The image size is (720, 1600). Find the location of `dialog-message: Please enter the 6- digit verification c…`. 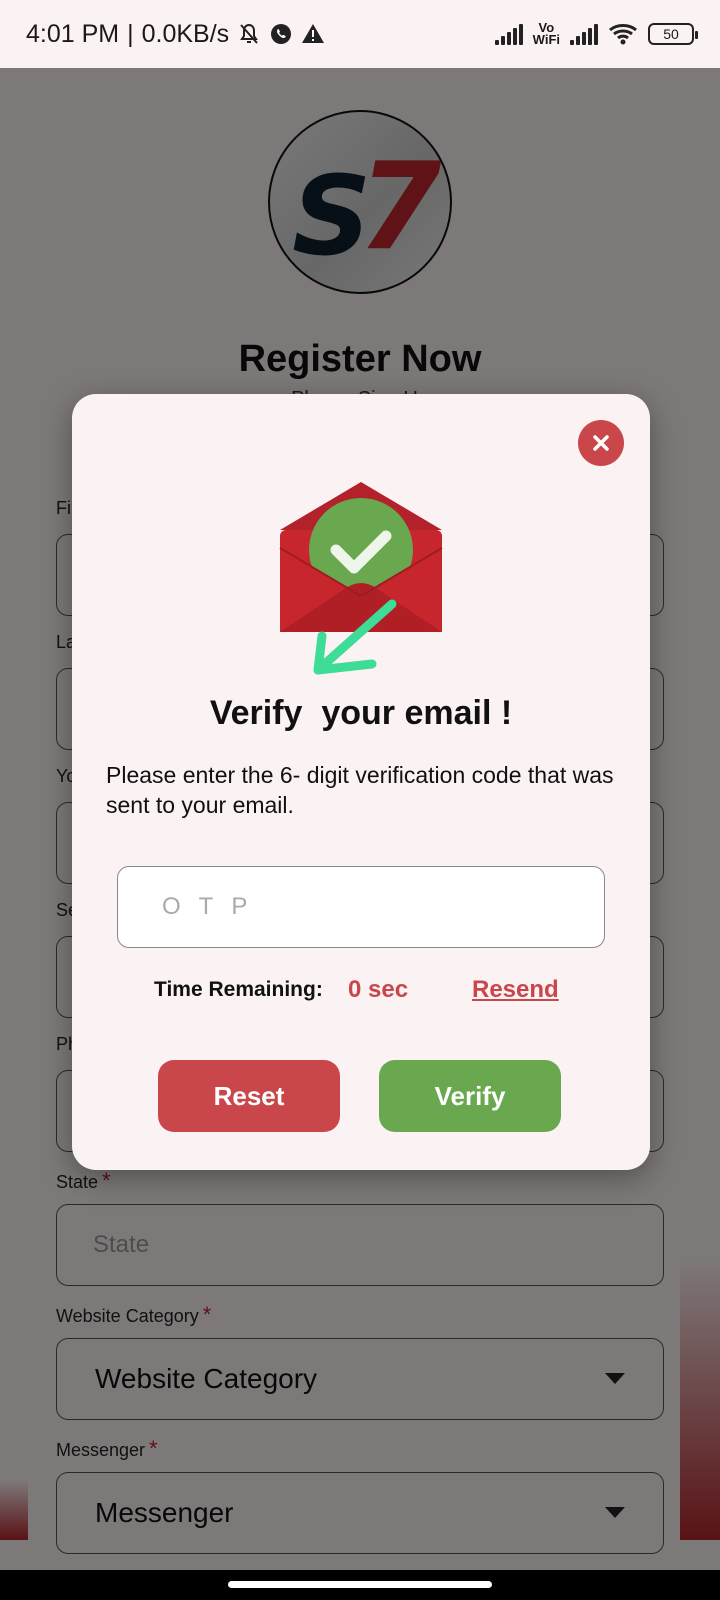

dialog-message: Please enter the 6- digit verification c… is located at coordinates (360, 790).